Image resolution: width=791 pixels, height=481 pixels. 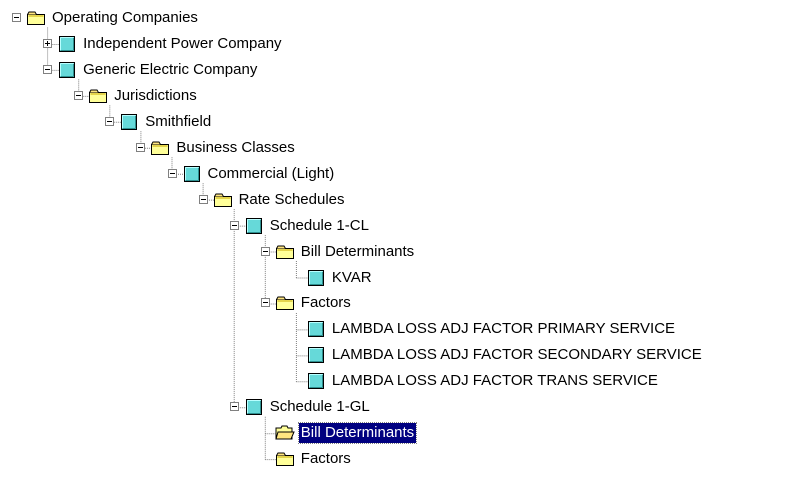 I want to click on tree-node-label: KVAR, so click(x=352, y=278).